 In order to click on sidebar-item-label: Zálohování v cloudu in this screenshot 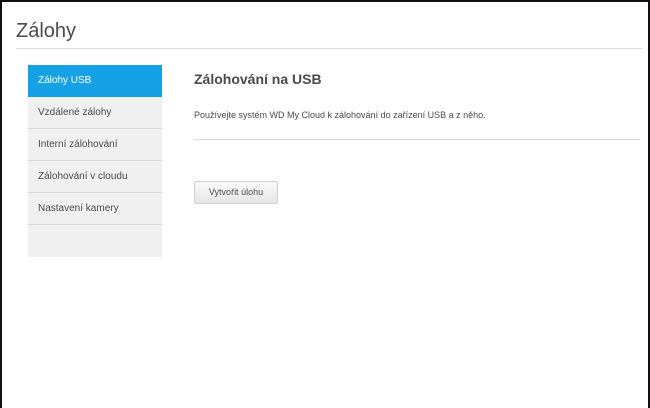, I will do `click(83, 176)`.